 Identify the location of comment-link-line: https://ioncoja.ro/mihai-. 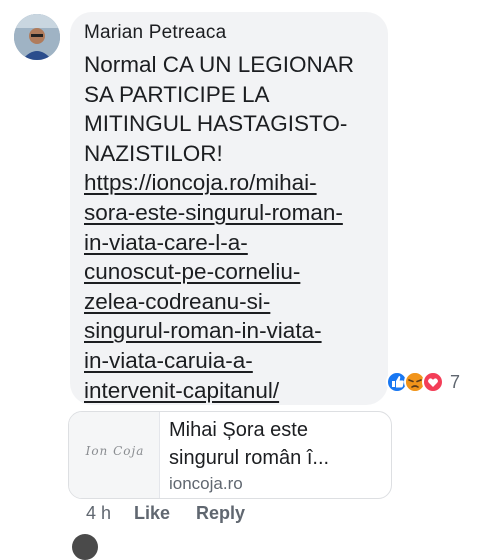
(234, 183).